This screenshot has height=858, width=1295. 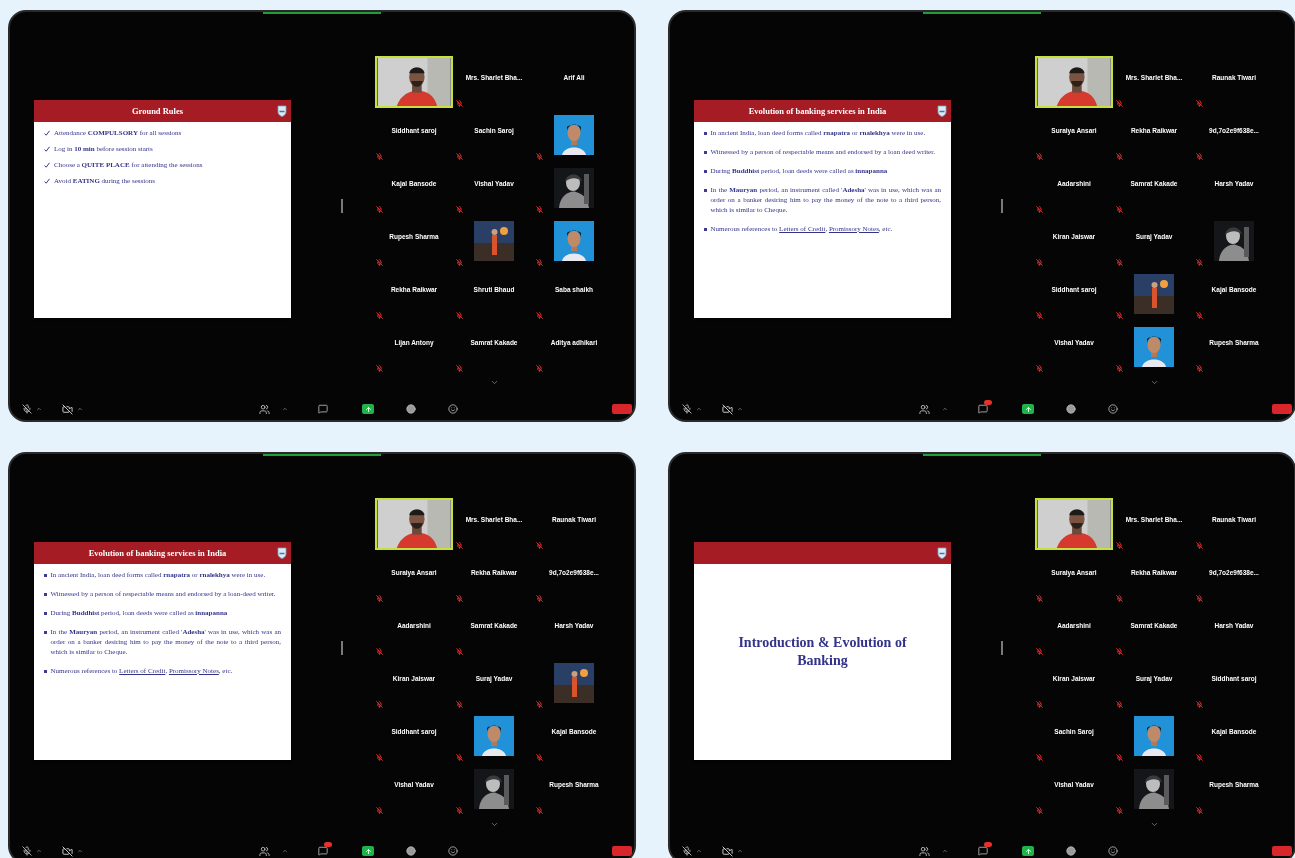 What do you see at coordinates (157, 111) in the screenshot?
I see `slide-heading: Ground Rules` at bounding box center [157, 111].